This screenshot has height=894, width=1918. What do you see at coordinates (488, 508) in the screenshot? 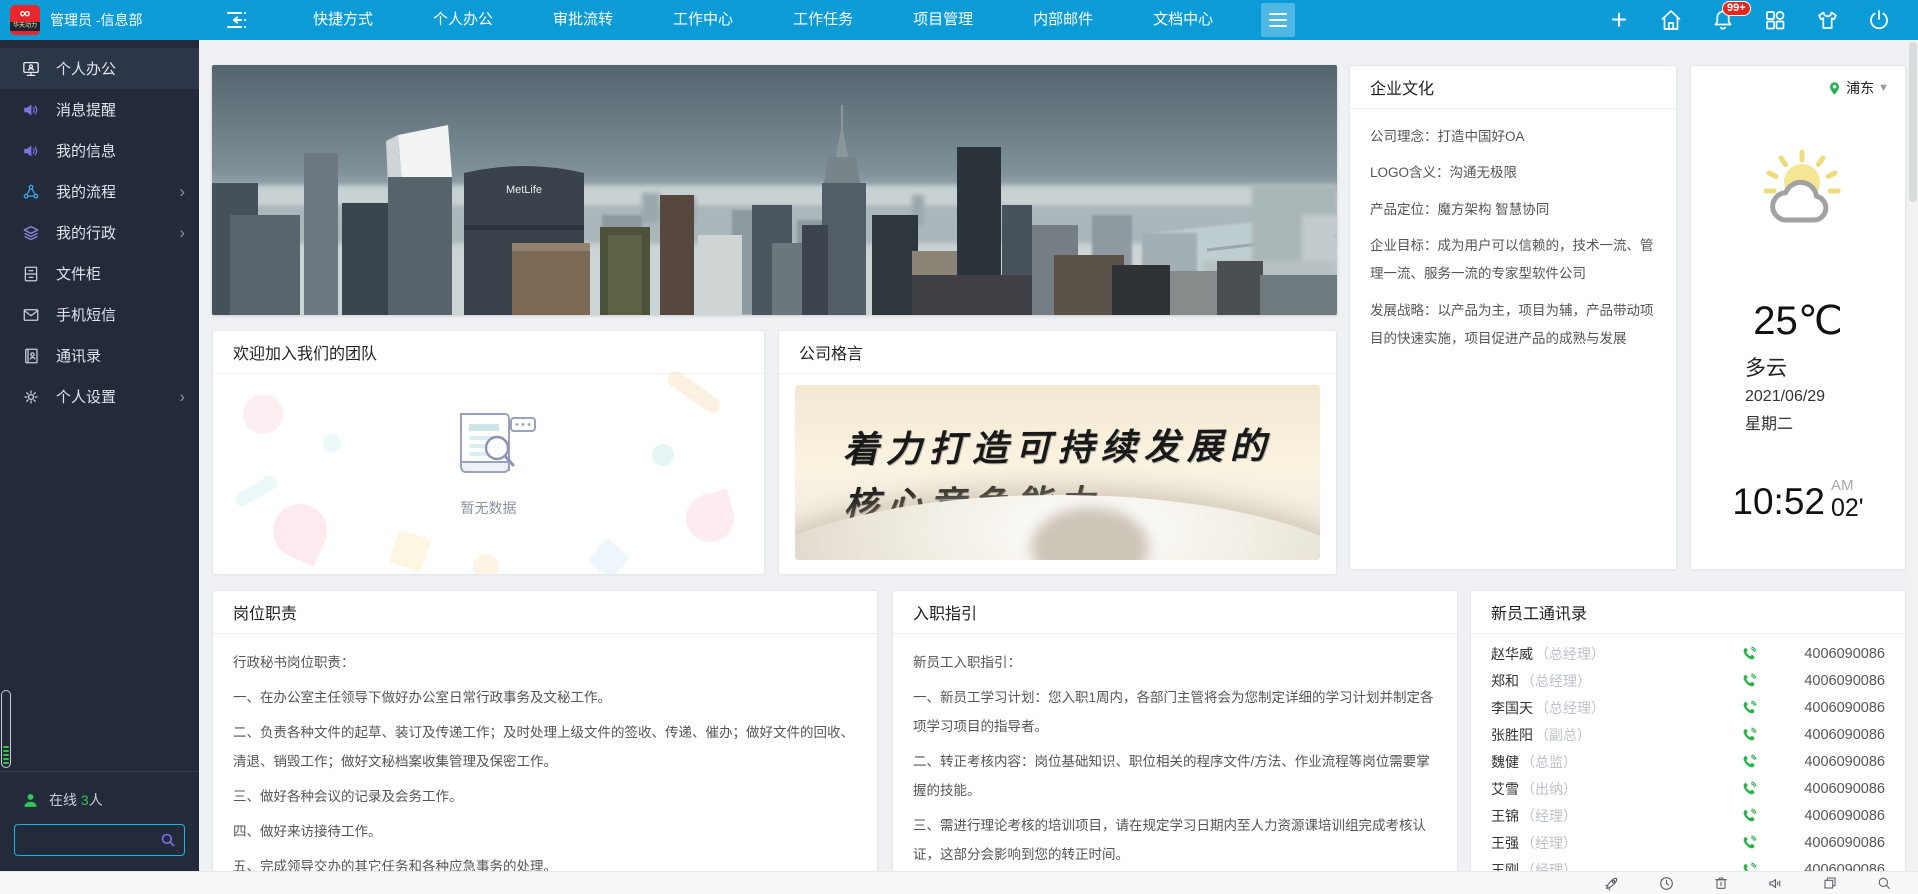
I see `empty-state-text: 暂无数据` at bounding box center [488, 508].